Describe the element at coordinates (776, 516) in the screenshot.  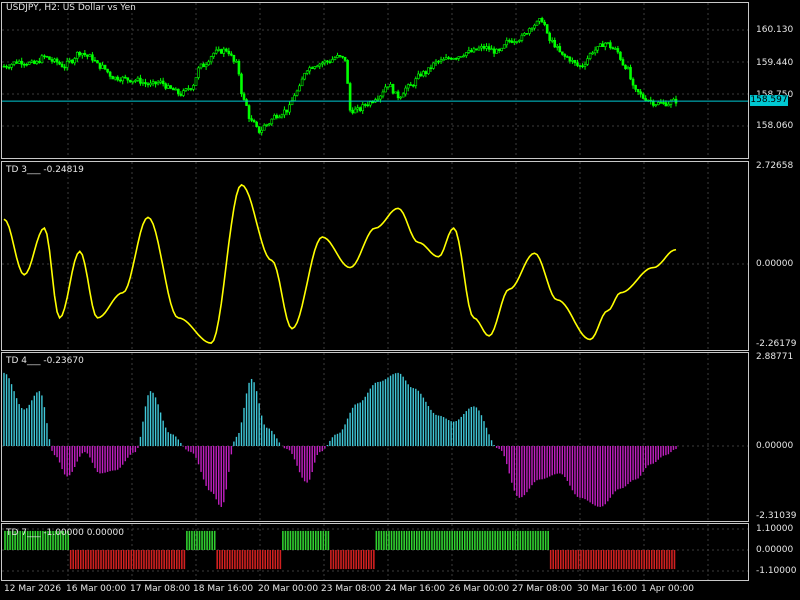
I see `td4-scale-label: -2.31039` at that location.